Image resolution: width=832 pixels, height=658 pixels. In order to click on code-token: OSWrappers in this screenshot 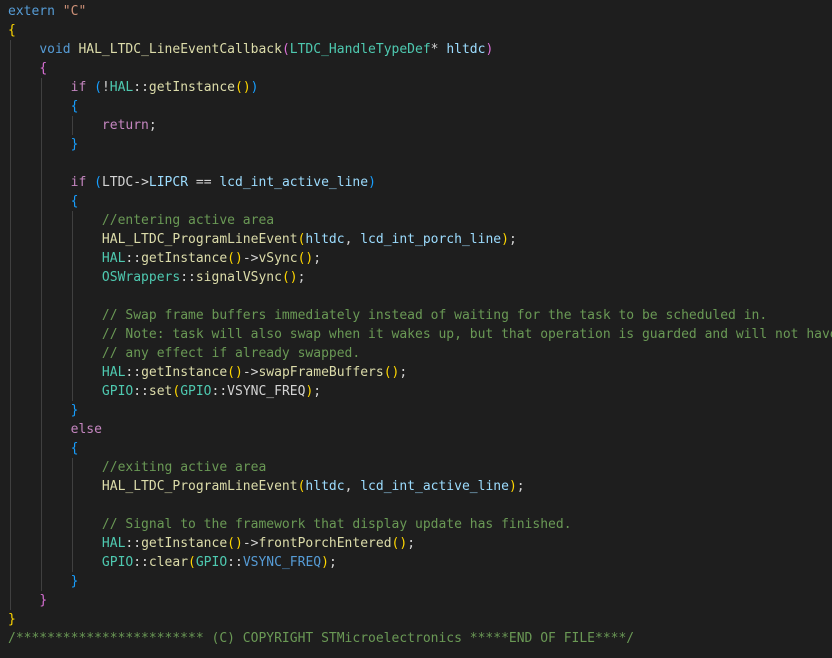, I will do `click(141, 277)`.